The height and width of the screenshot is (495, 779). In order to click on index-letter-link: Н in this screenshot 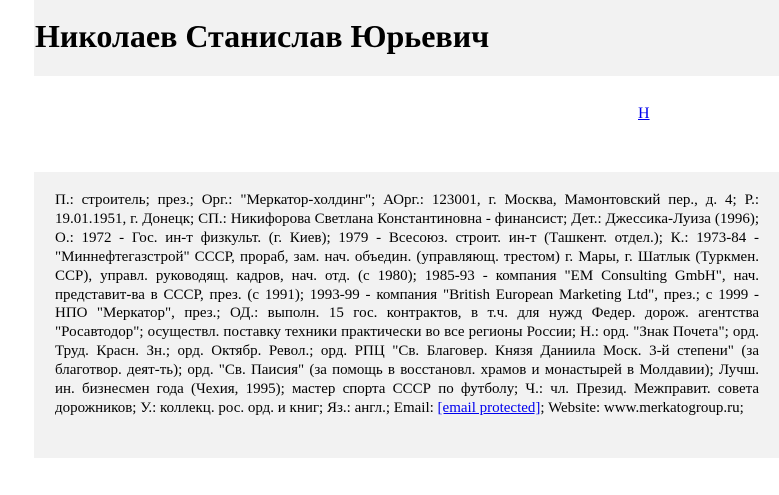, I will do `click(644, 114)`.